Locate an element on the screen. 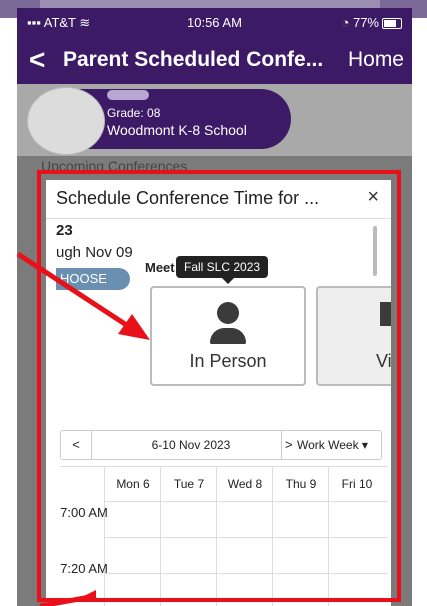 The height and width of the screenshot is (606, 427). annotation-arrow-head is located at coordinates (134, 327).